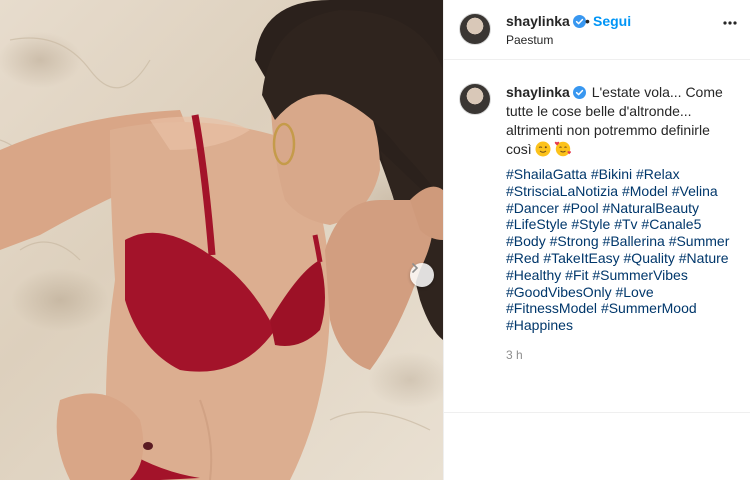 This screenshot has width=750, height=480. I want to click on follow-button: Segui, so click(612, 21).